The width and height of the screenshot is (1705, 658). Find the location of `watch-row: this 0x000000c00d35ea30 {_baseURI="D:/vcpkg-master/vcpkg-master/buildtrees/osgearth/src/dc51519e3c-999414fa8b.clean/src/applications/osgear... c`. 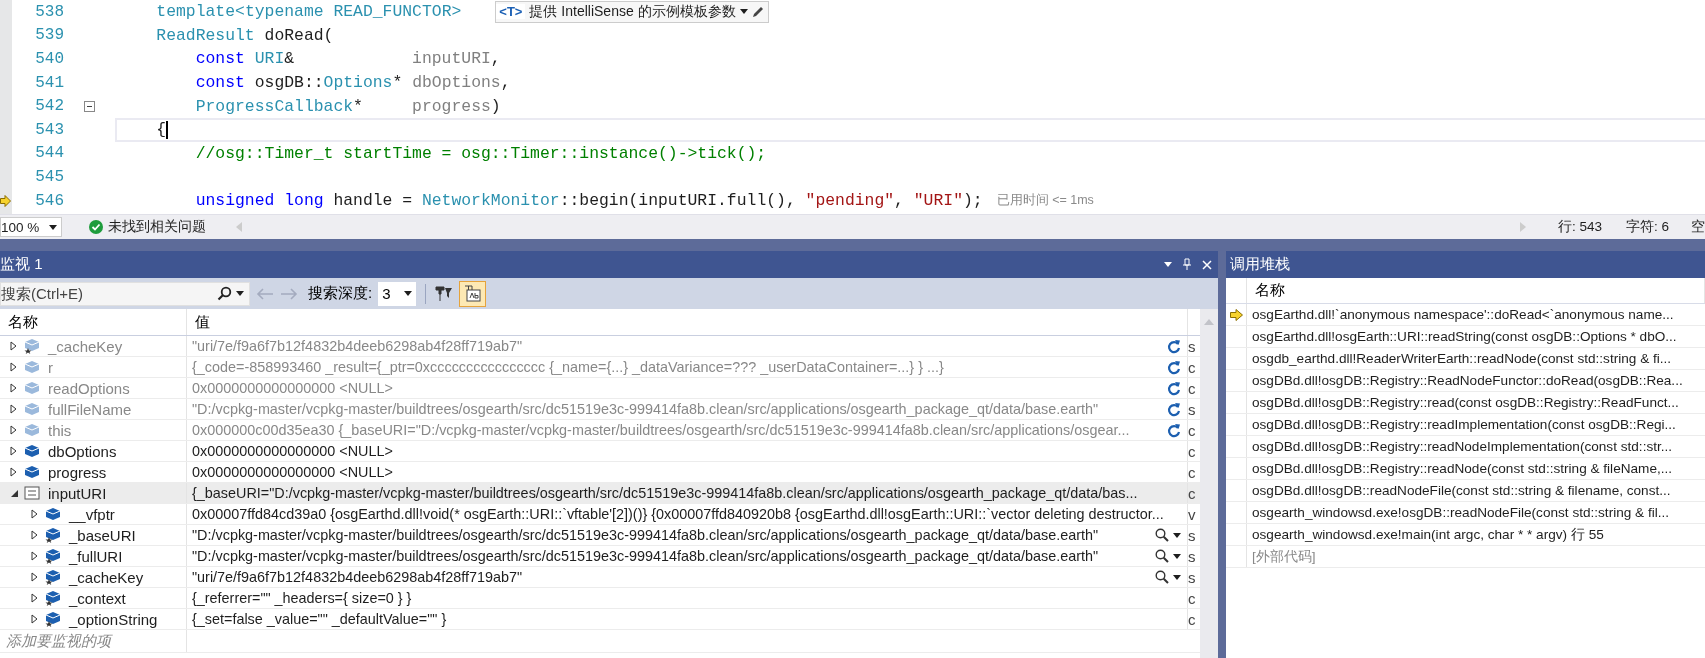

watch-row: this 0x000000c00d35ea30 {_baseURI="D:/vcpkg-master/vcpkg-master/buildtrees/osgearth/src/dc51519e3c-999414fa8b.clean/src/applications/osgear... c is located at coordinates (600, 430).